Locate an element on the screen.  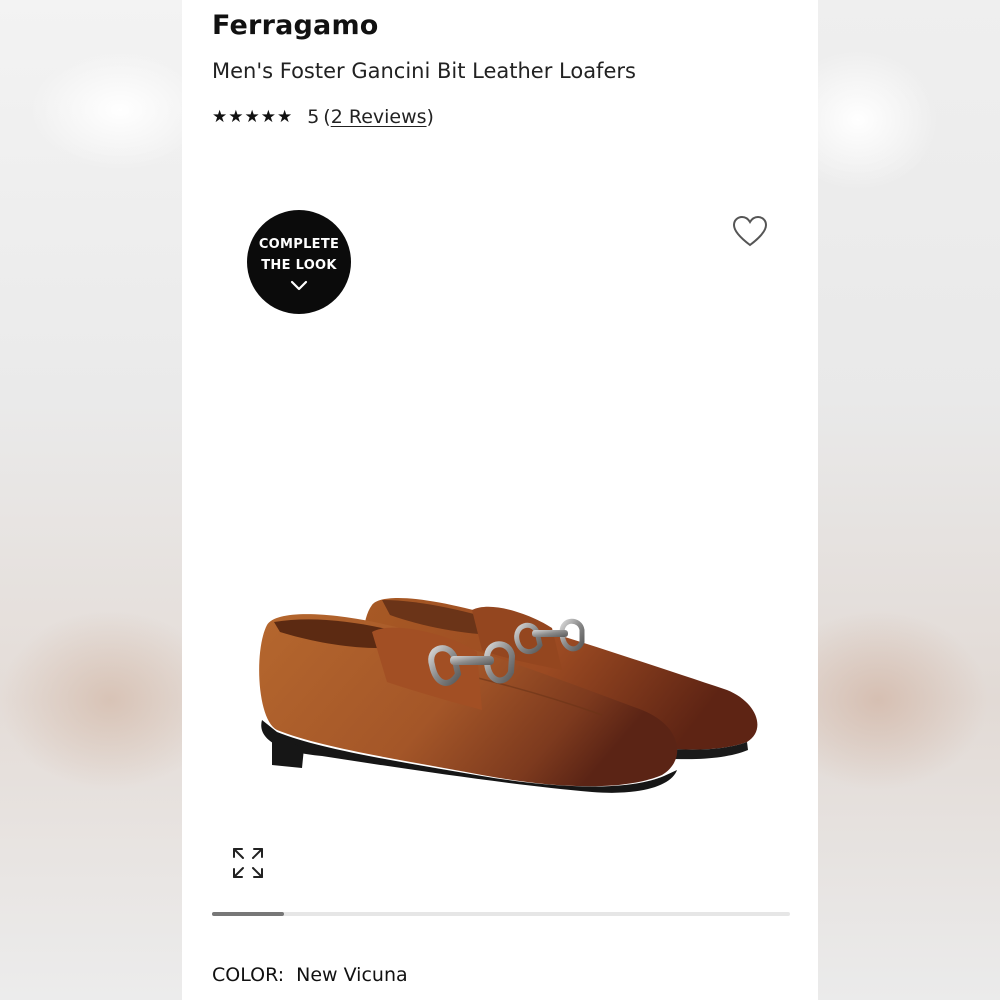
rating-close-paren: ) is located at coordinates (430, 117).